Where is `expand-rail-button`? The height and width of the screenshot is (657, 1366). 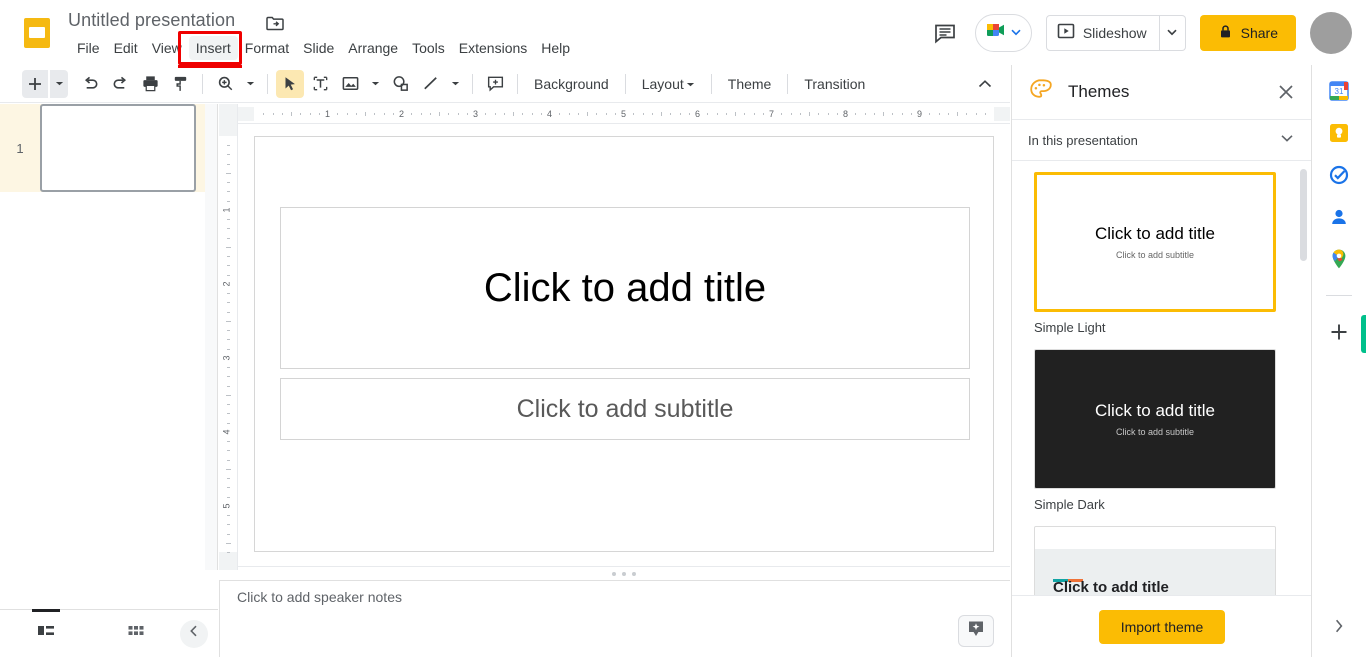
expand-rail-button is located at coordinates (1339, 628).